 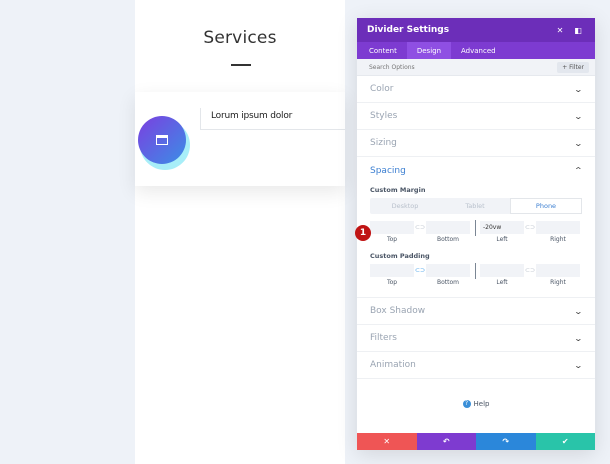 I want to click on section-sizing: Sizing ⌄, so click(x=476, y=143).